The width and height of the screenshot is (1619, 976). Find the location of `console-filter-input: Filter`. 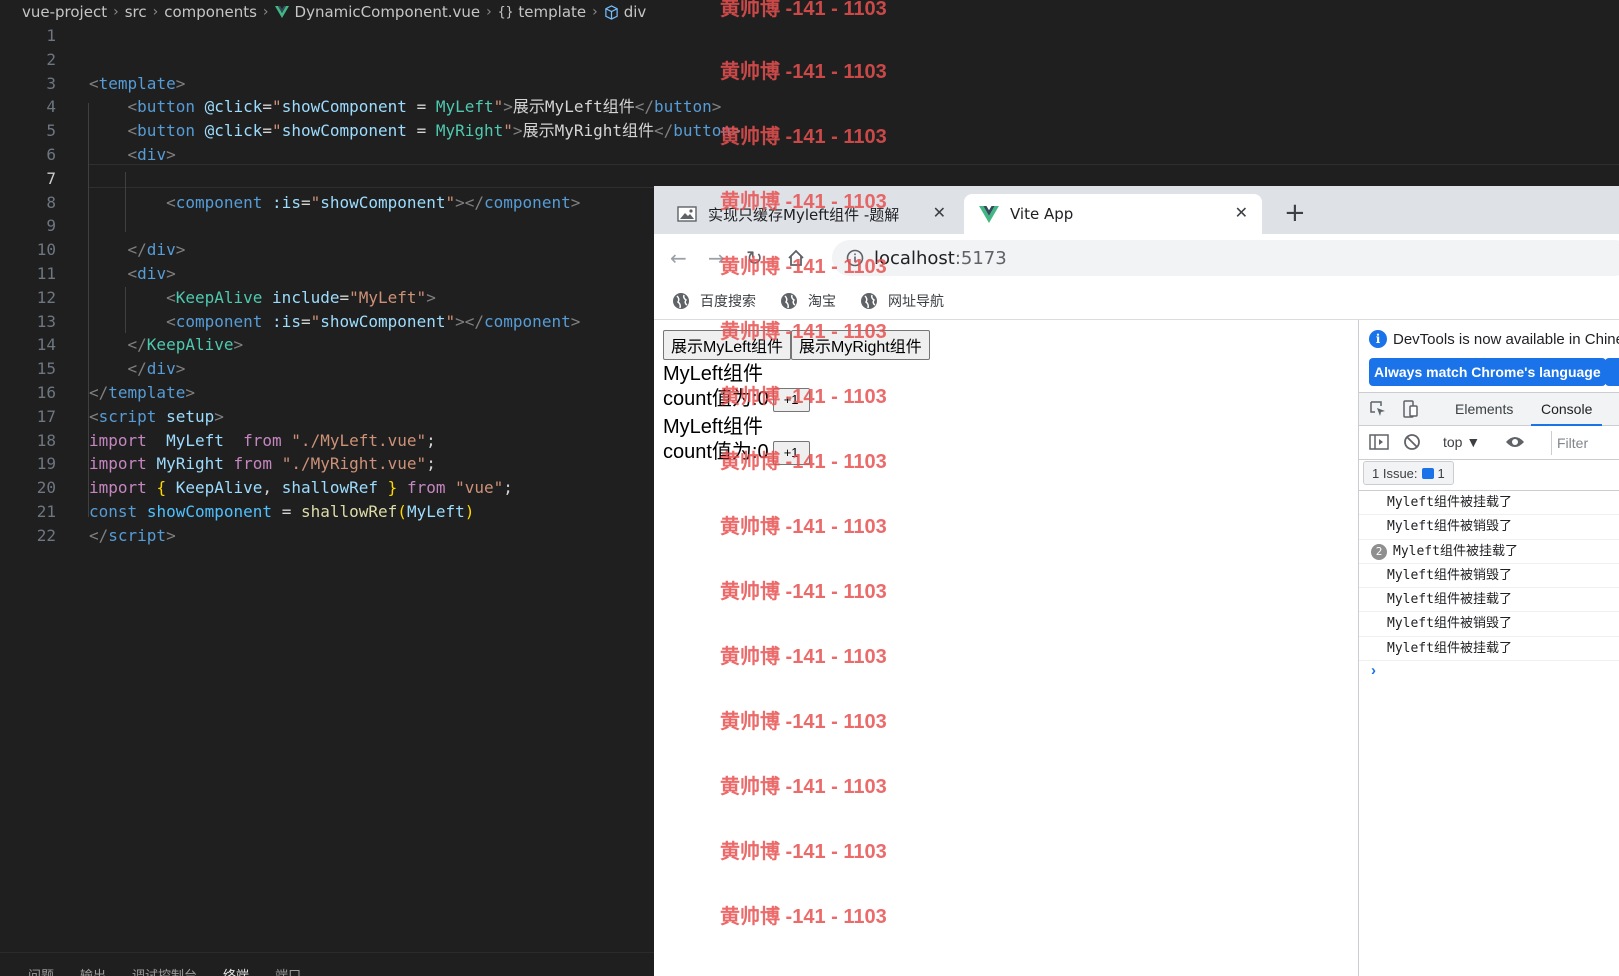

console-filter-input: Filter is located at coordinates (1585, 443).